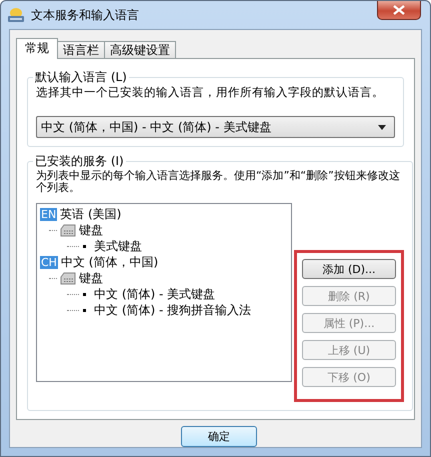 This screenshot has height=457, width=431. What do you see at coordinates (155, 294) in the screenshot?
I see `tree-item: 中文 (简体) - 美式键盘` at bounding box center [155, 294].